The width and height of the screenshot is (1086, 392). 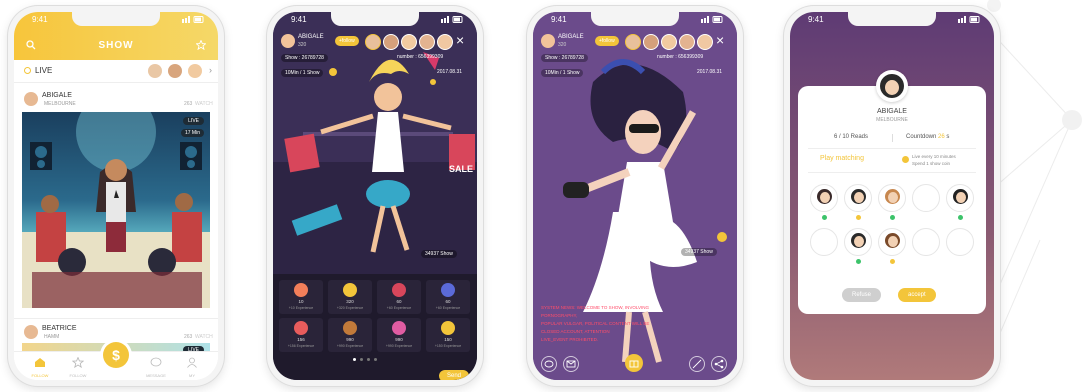 I want to click on sale-tag: SALE, so click(x=461, y=169).